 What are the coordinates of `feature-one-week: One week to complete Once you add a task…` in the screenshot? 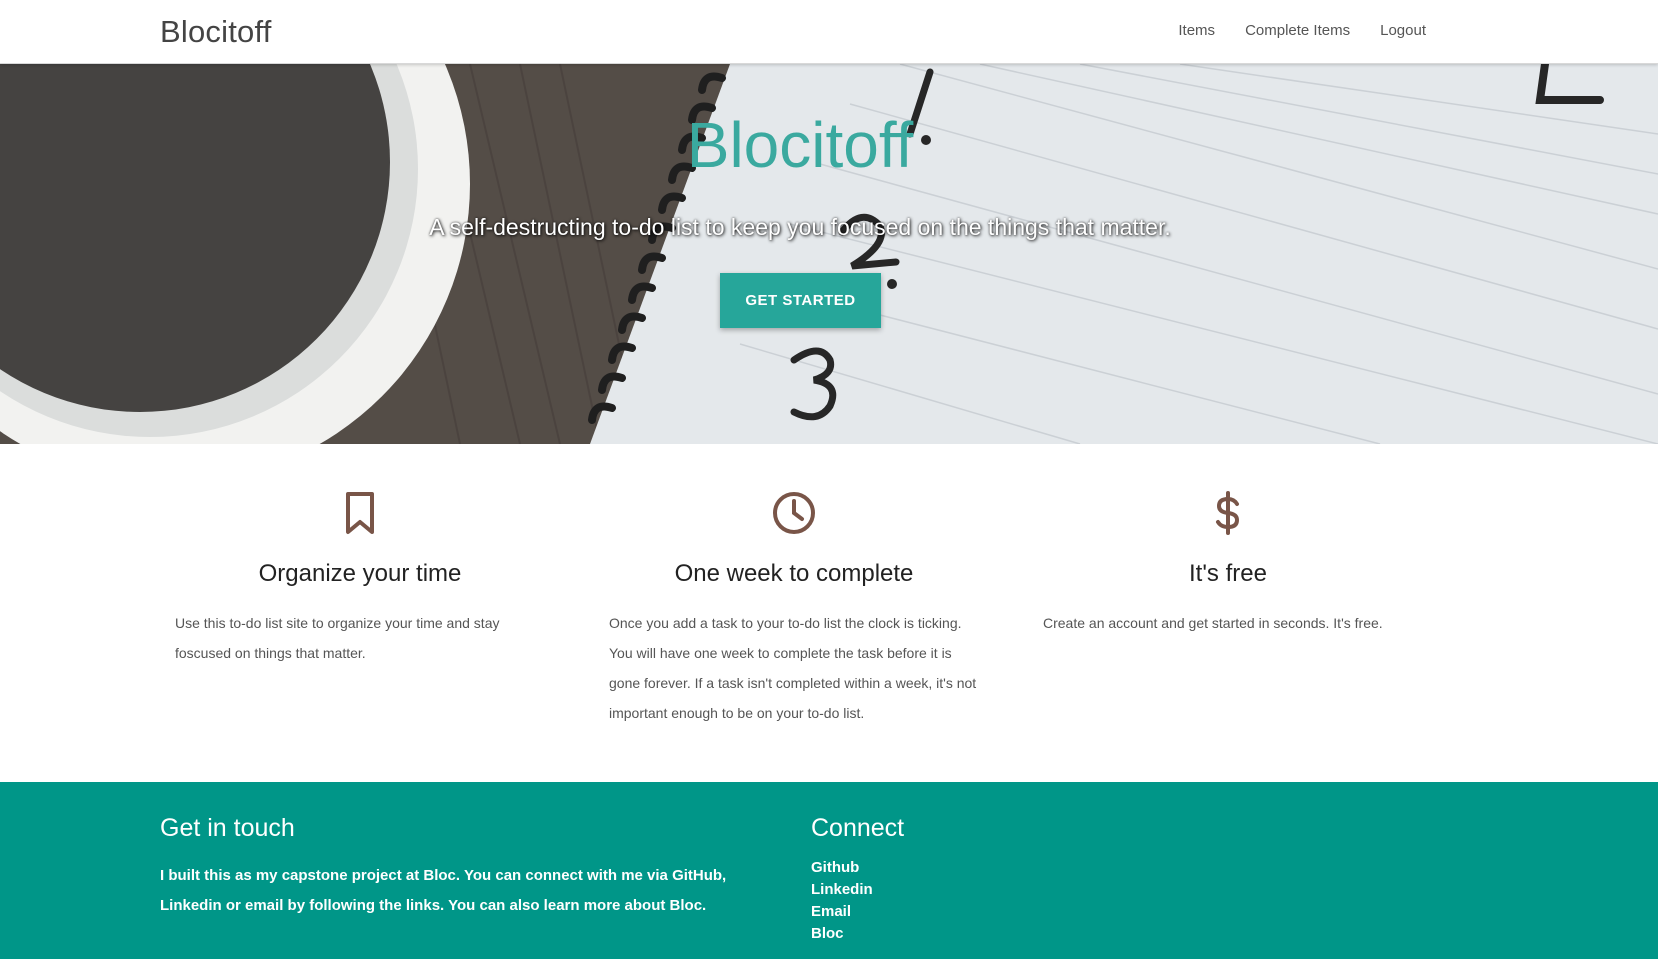 It's located at (794, 586).